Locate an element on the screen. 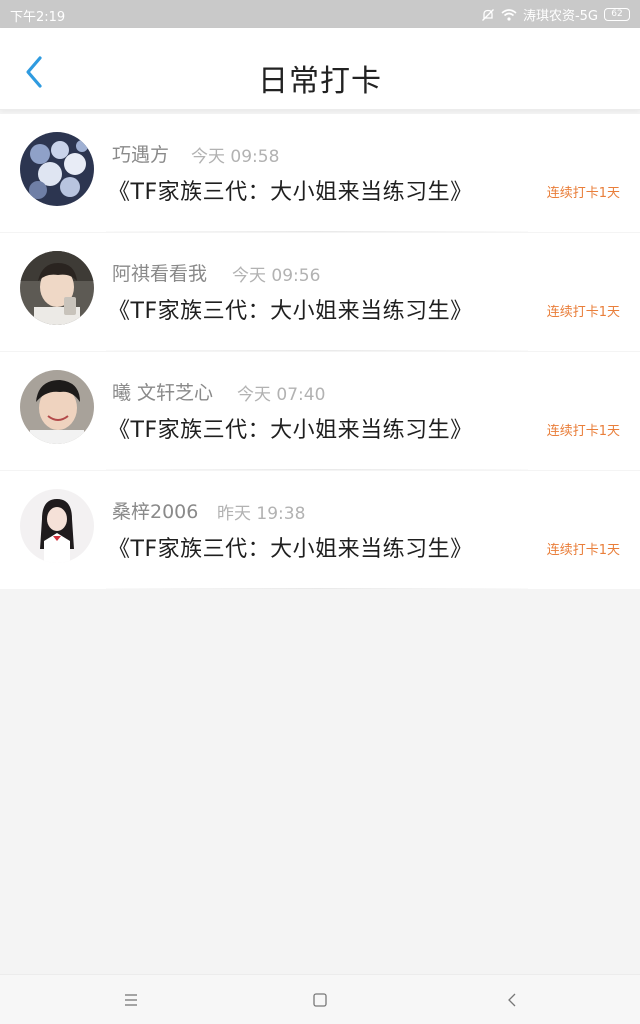 The width and height of the screenshot is (640, 1024). menu-icon is located at coordinates (131, 1000).